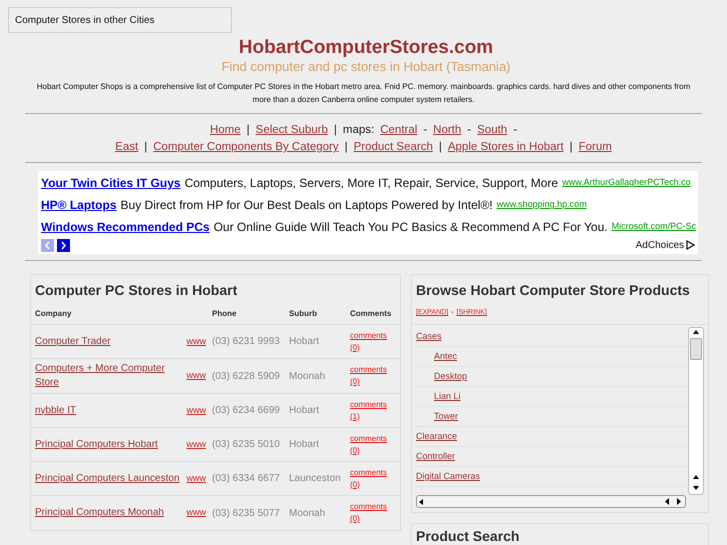 This screenshot has width=727, height=545. I want to click on nav-link: East, so click(126, 147).